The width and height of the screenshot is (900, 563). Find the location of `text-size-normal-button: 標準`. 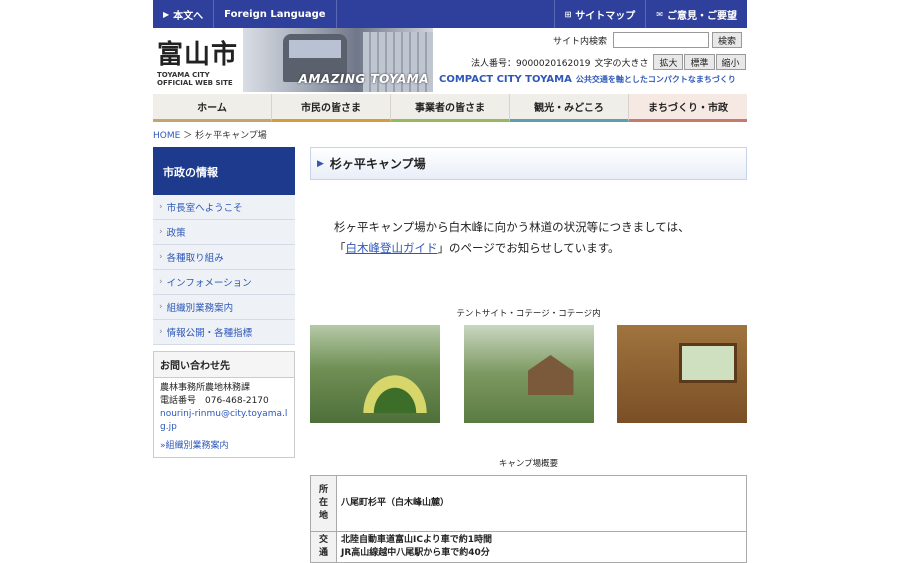

text-size-normal-button: 標準 is located at coordinates (699, 62).